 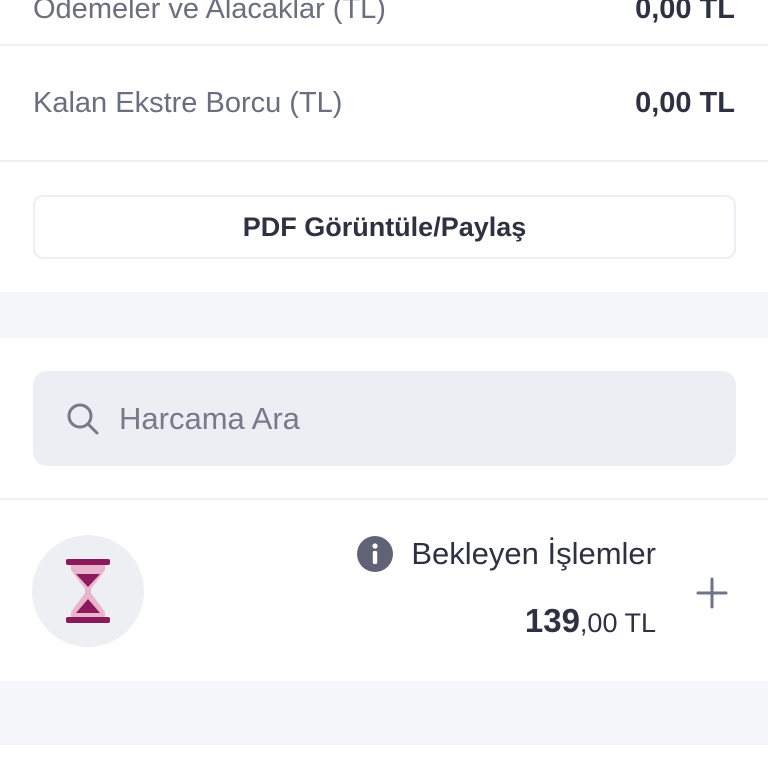 I want to click on search-placeholder: Harcama Ara, so click(x=209, y=418).